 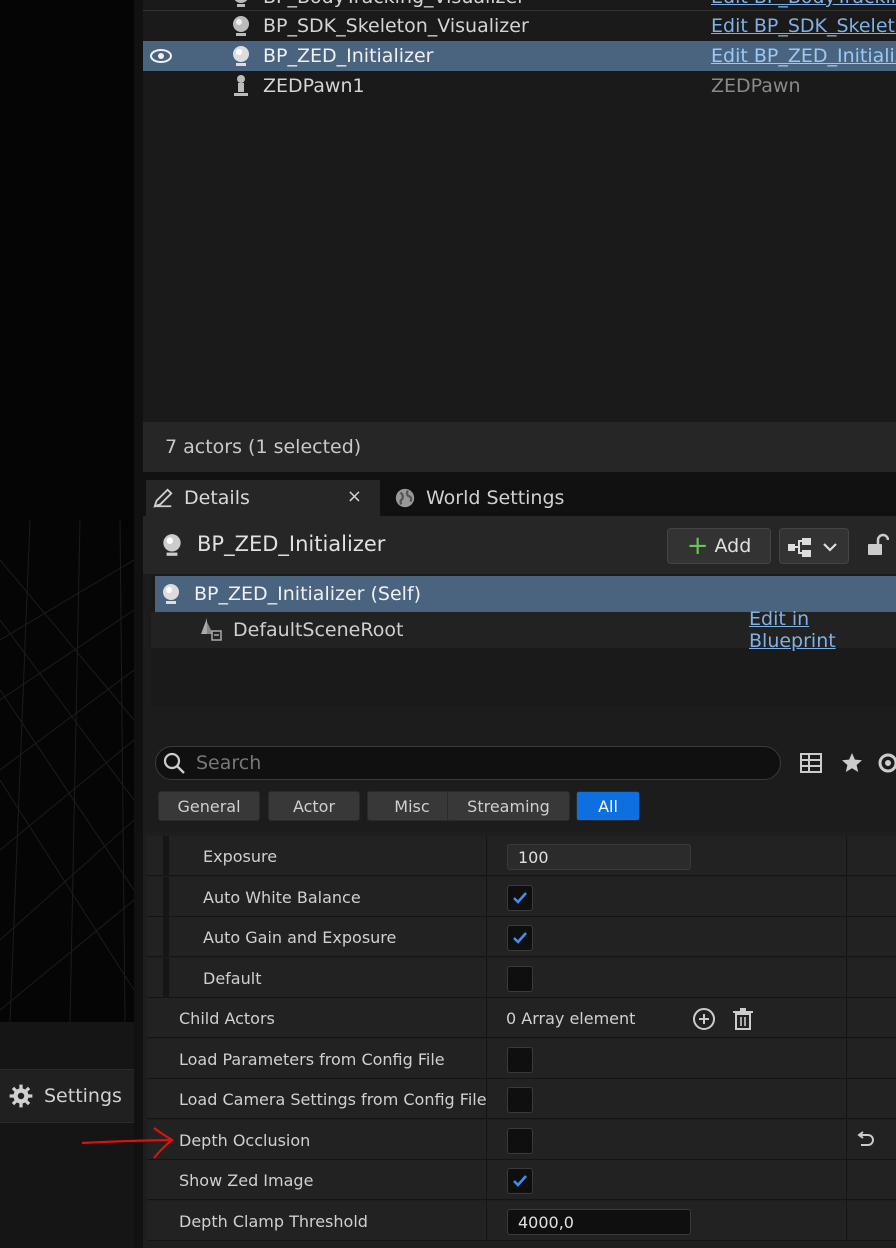 I want to click on property-row-child-actors: Child Actors 0 Array element, so click(x=521, y=1018).